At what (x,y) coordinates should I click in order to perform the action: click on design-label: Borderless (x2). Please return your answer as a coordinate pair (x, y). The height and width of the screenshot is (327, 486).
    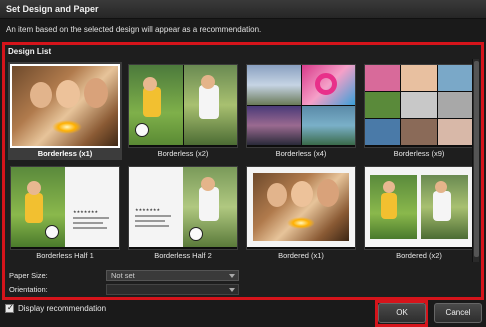
    Looking at the image, I should click on (183, 153).